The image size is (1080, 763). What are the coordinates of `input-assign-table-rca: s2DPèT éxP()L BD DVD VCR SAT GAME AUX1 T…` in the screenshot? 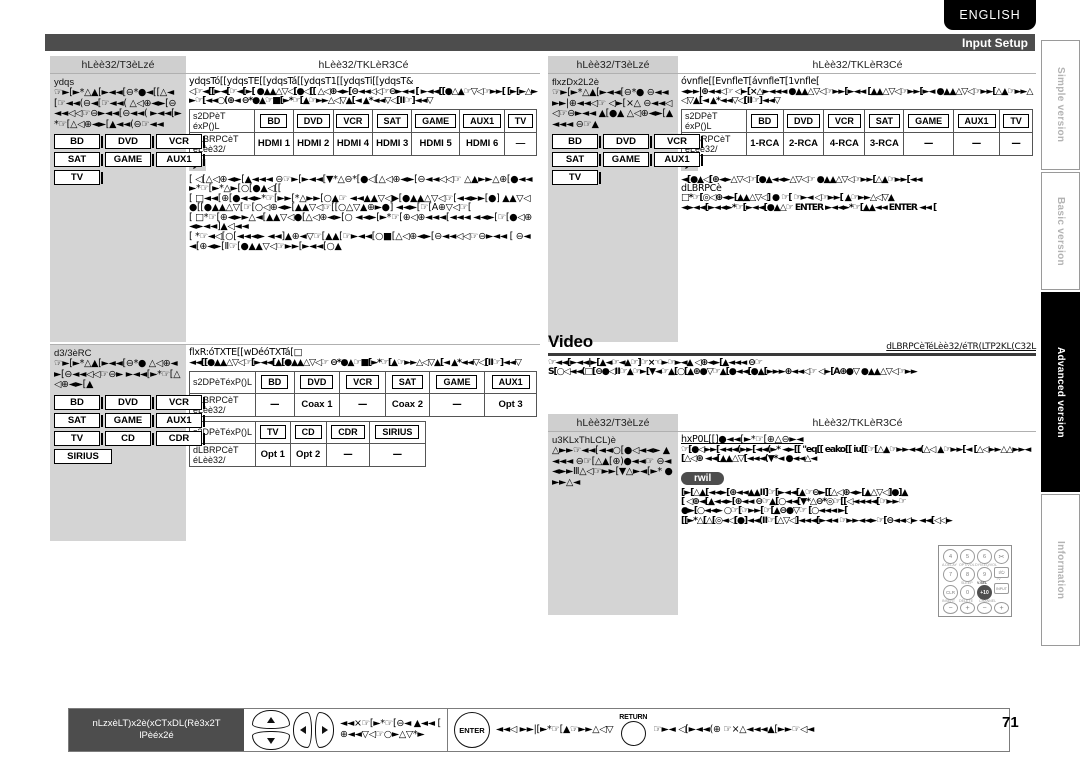 It's located at (857, 132).